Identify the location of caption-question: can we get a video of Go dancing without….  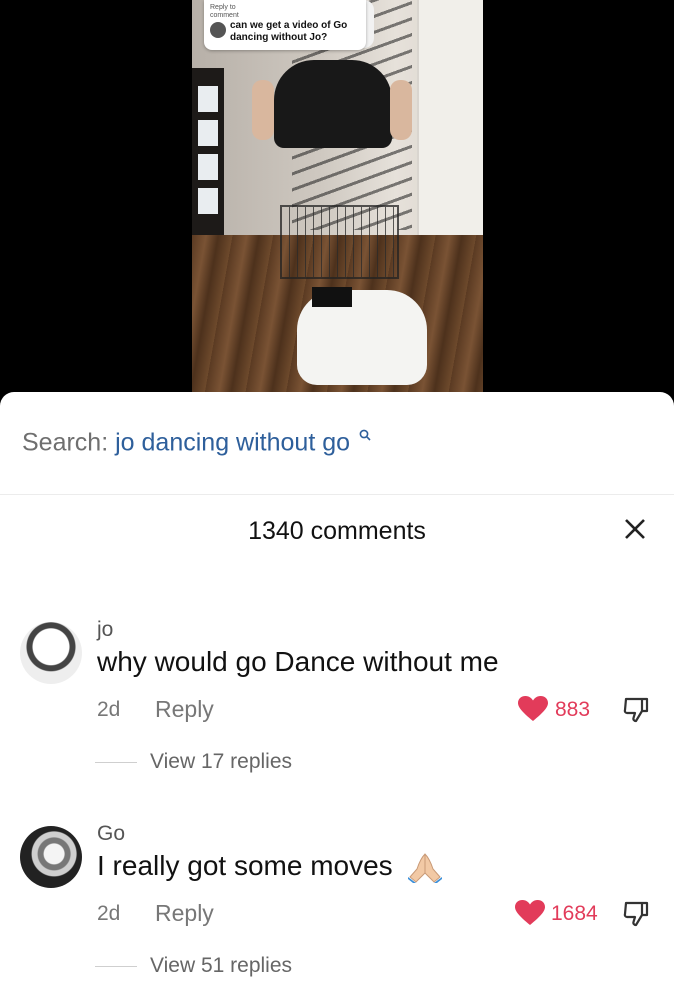
(289, 31).